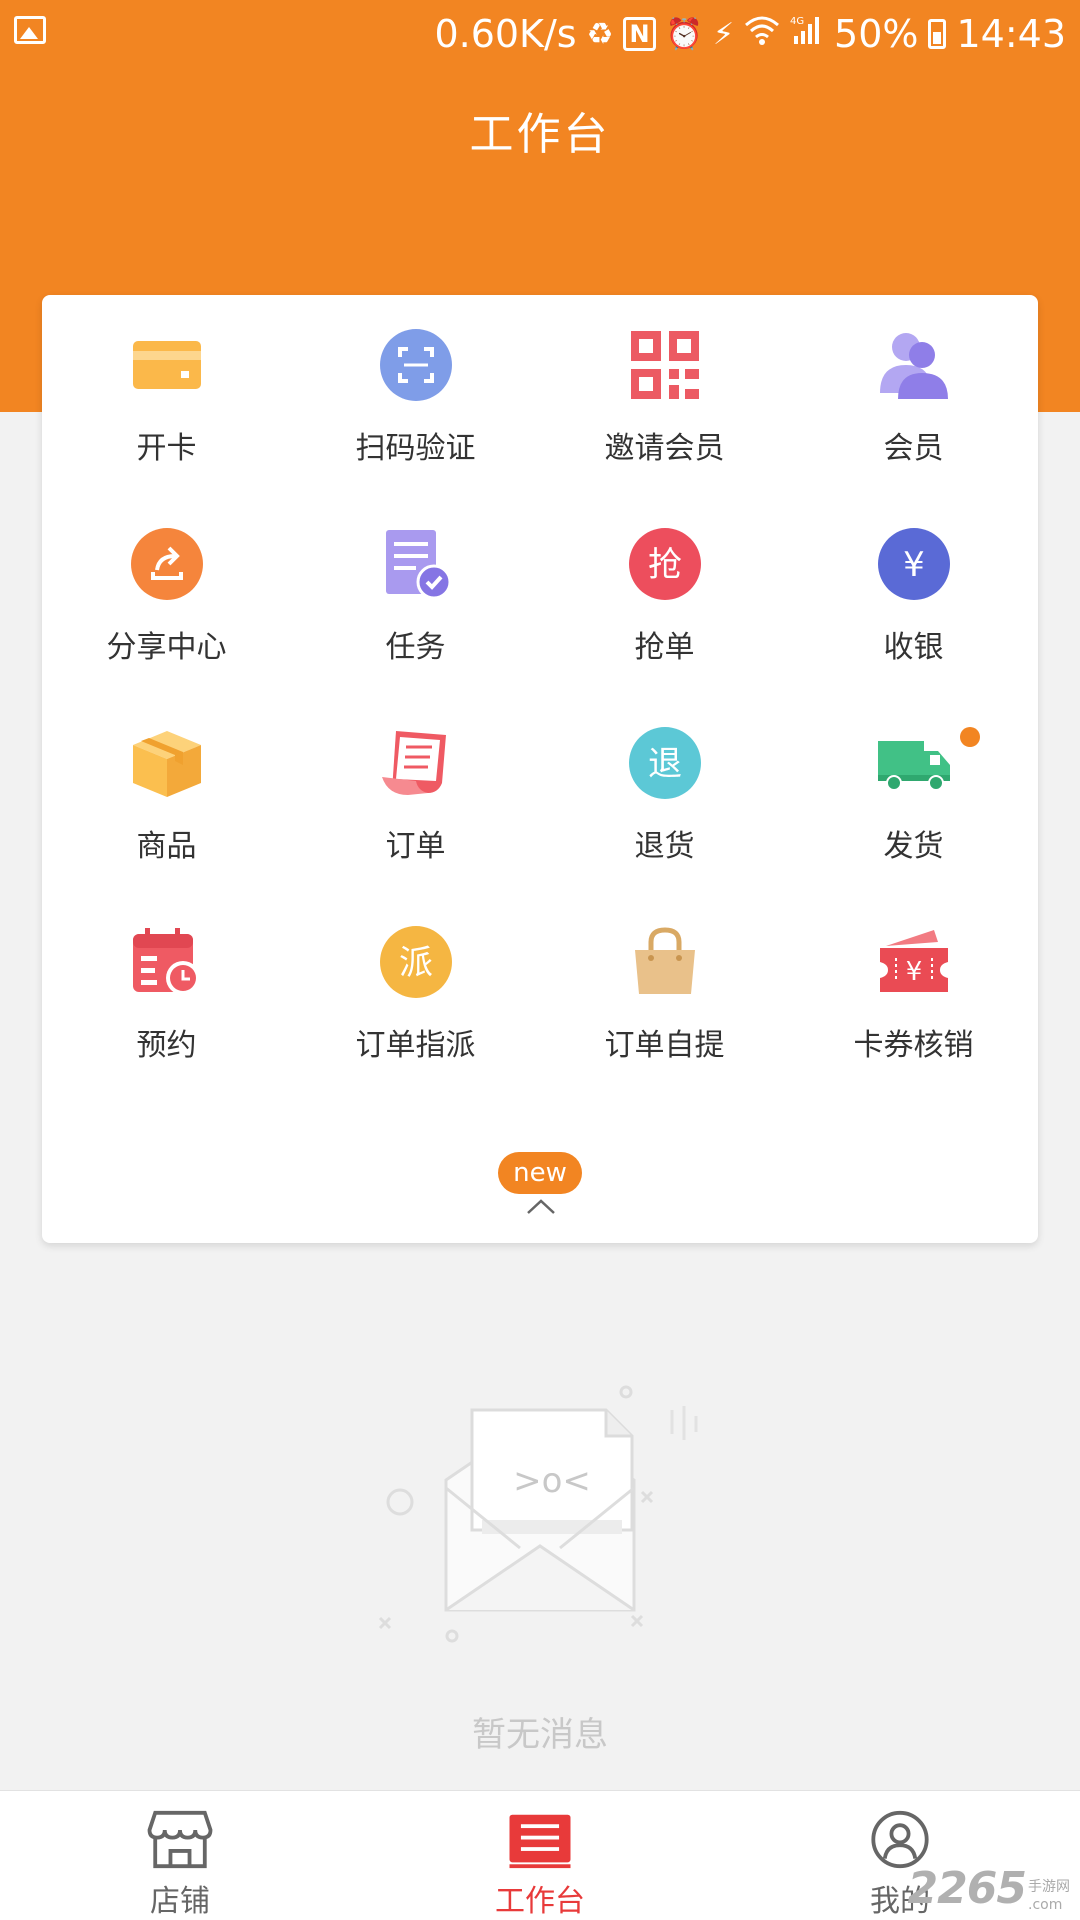  I want to click on battery-icon, so click(937, 34).